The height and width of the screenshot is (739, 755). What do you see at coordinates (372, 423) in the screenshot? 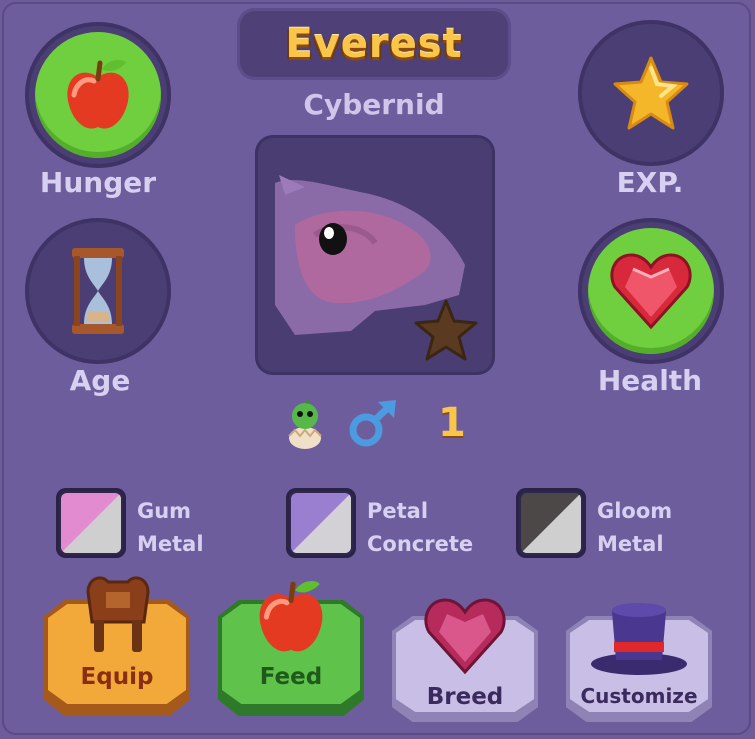
I see `male-symbol-icon` at bounding box center [372, 423].